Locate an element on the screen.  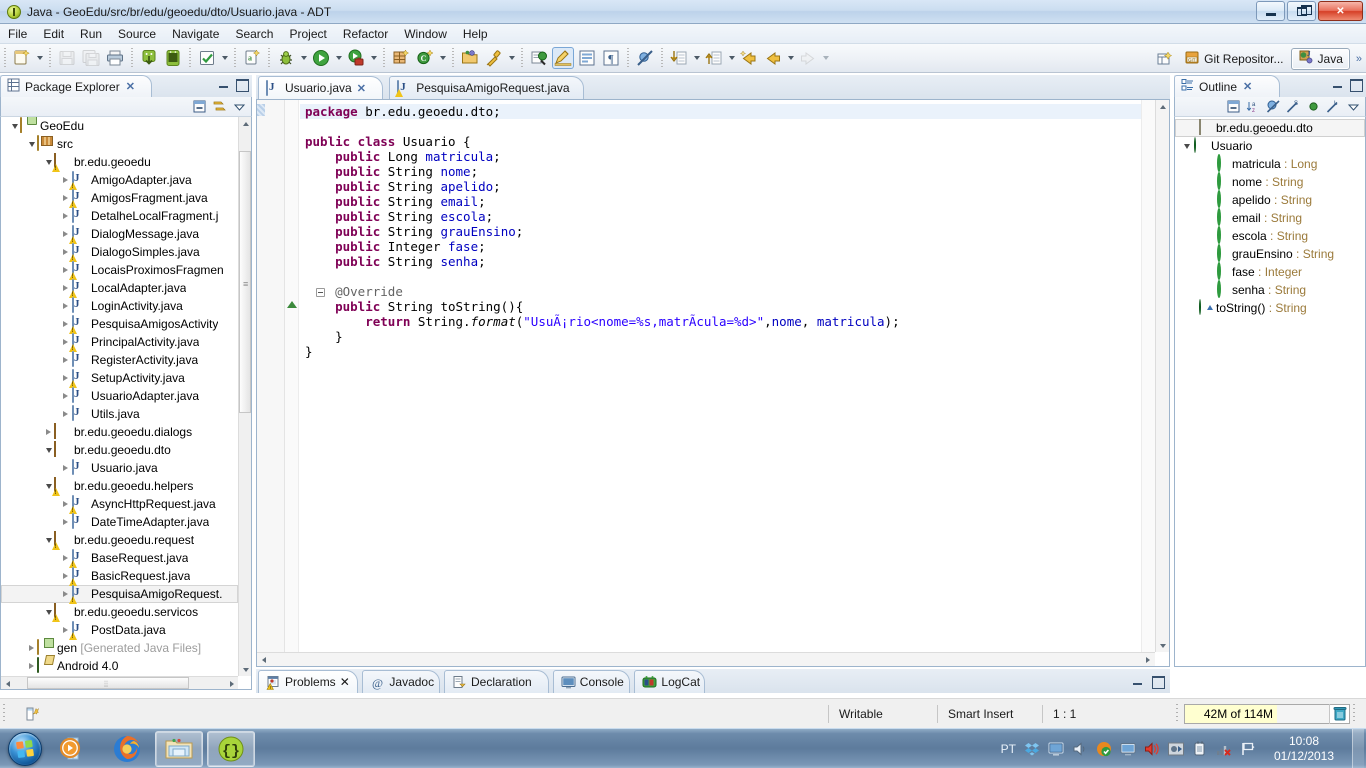
external-tools-button is located at coordinates (356, 58).